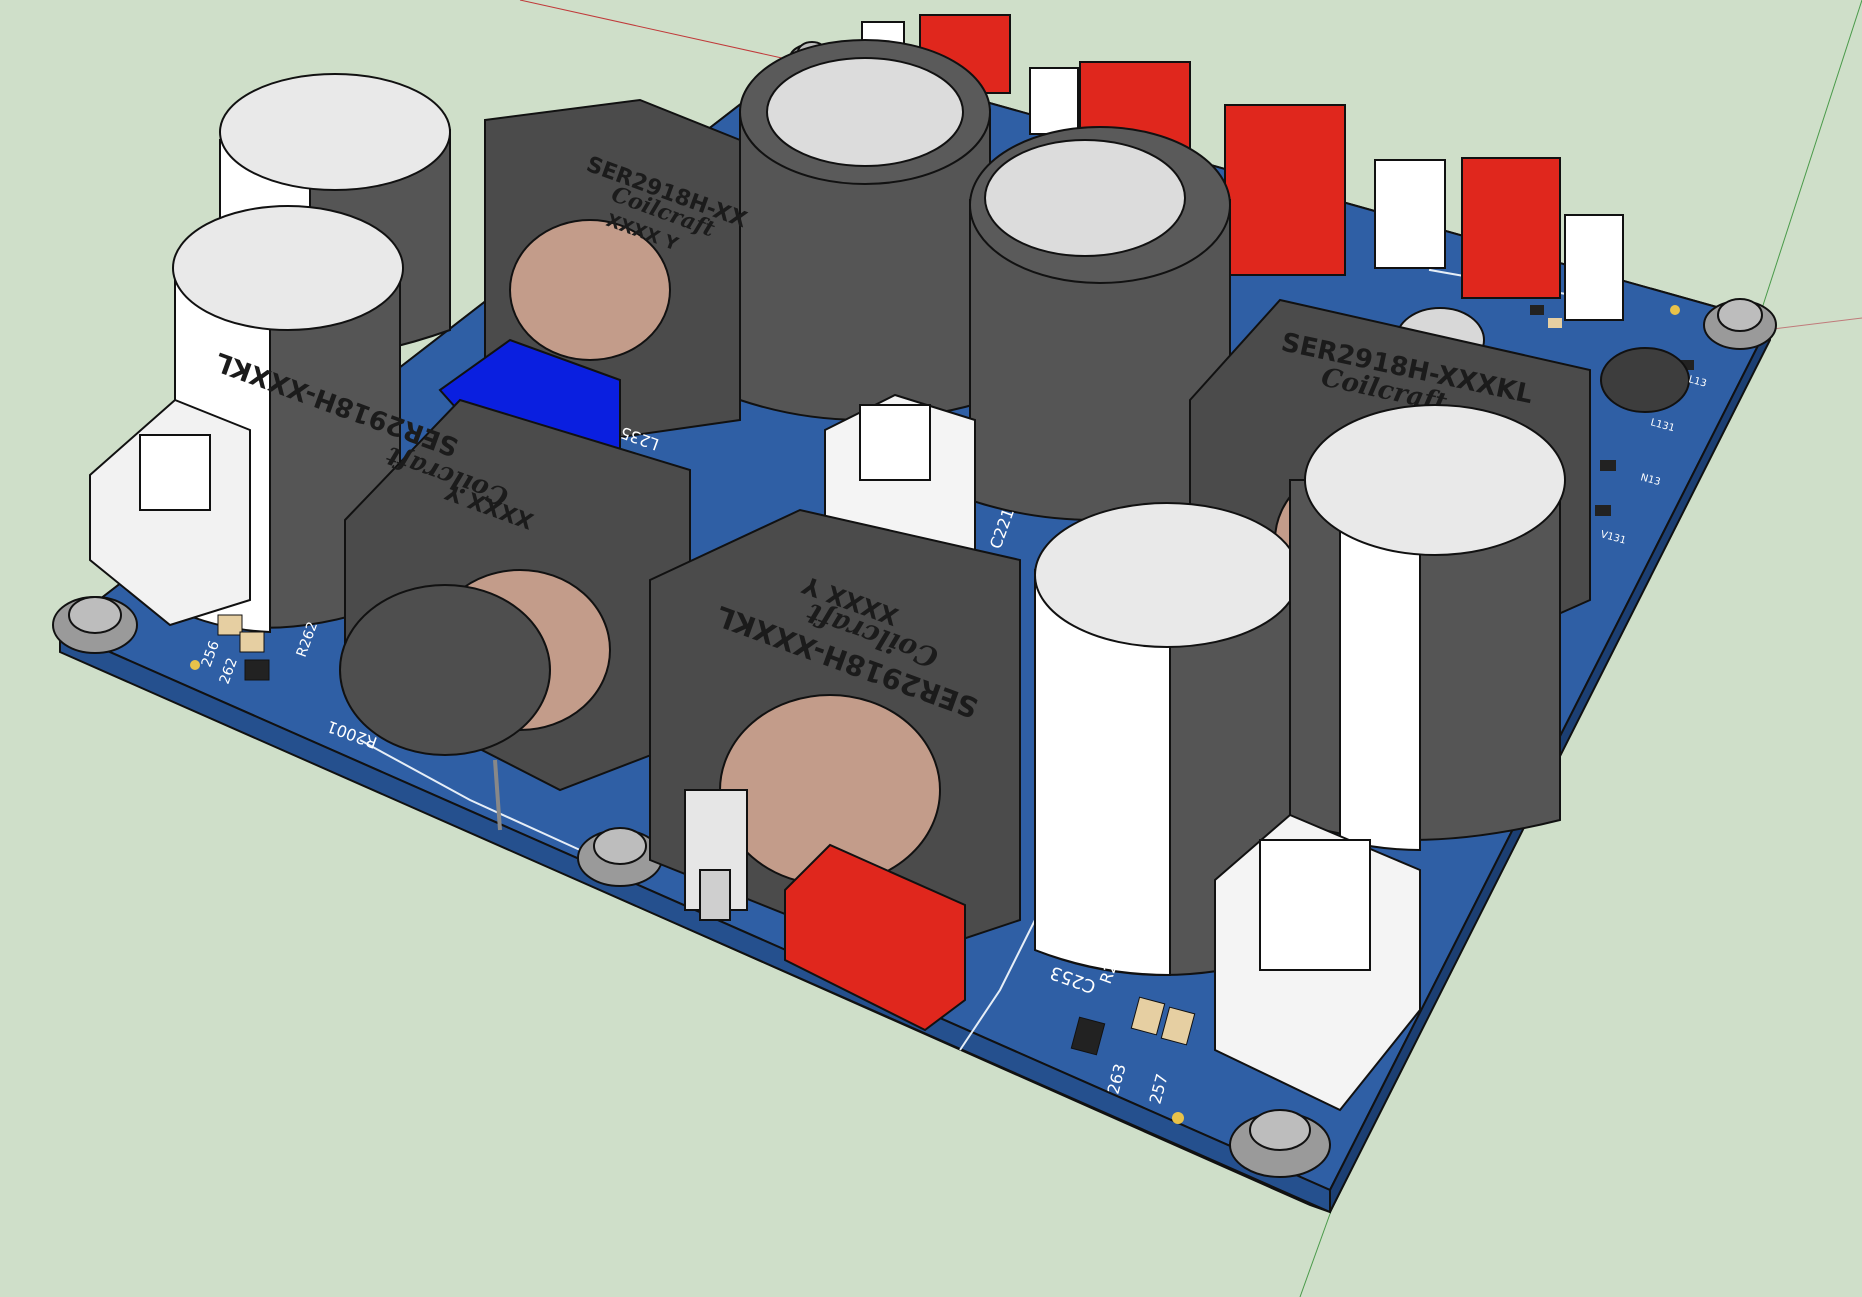 The width and height of the screenshot is (1862, 1297). What do you see at coordinates (865, 230) in the screenshot?
I see `electrolytic-capacitor-back-mid` at bounding box center [865, 230].